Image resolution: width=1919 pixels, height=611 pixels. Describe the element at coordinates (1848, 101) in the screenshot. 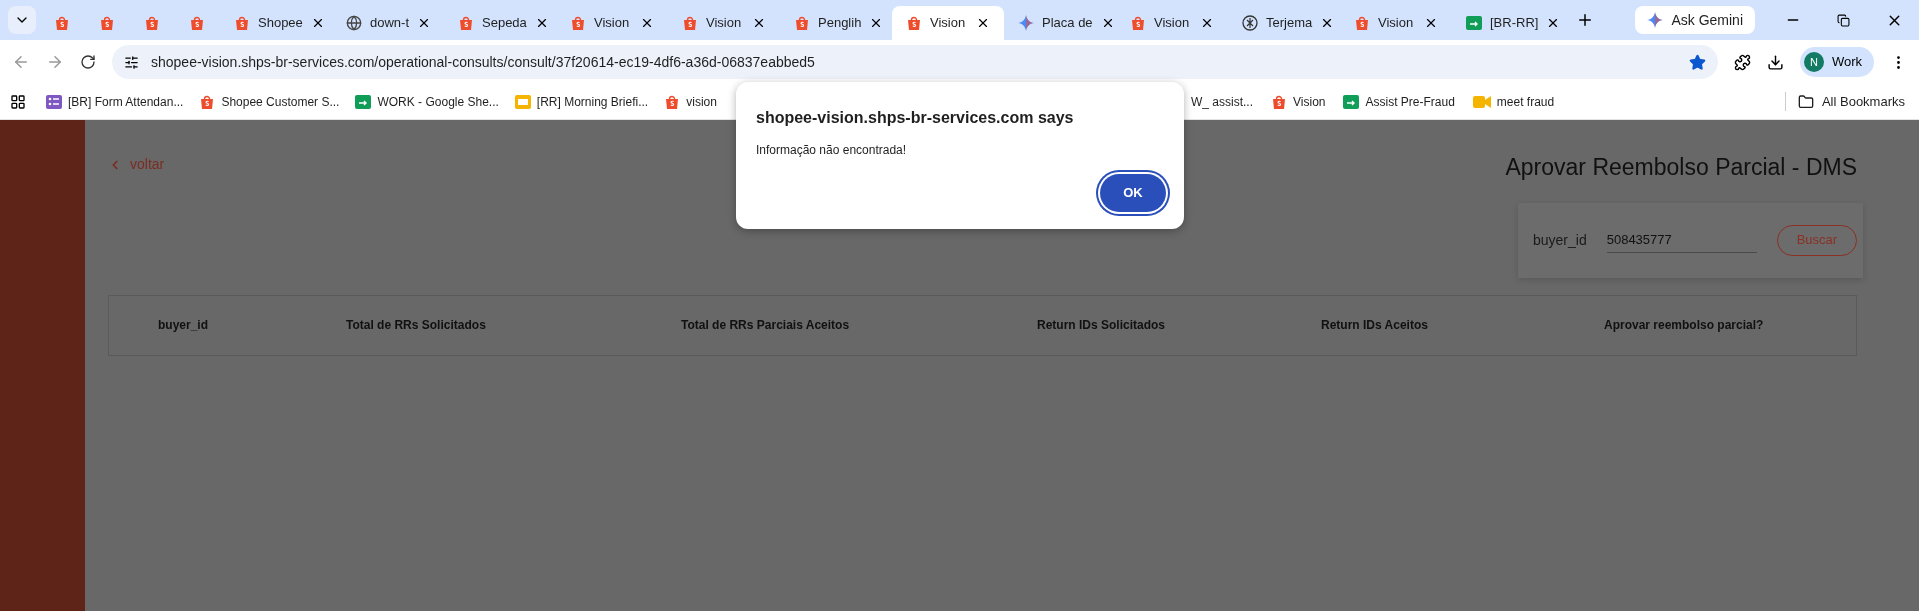

I see `all-bookmarks-button: All Bookmarks` at that location.